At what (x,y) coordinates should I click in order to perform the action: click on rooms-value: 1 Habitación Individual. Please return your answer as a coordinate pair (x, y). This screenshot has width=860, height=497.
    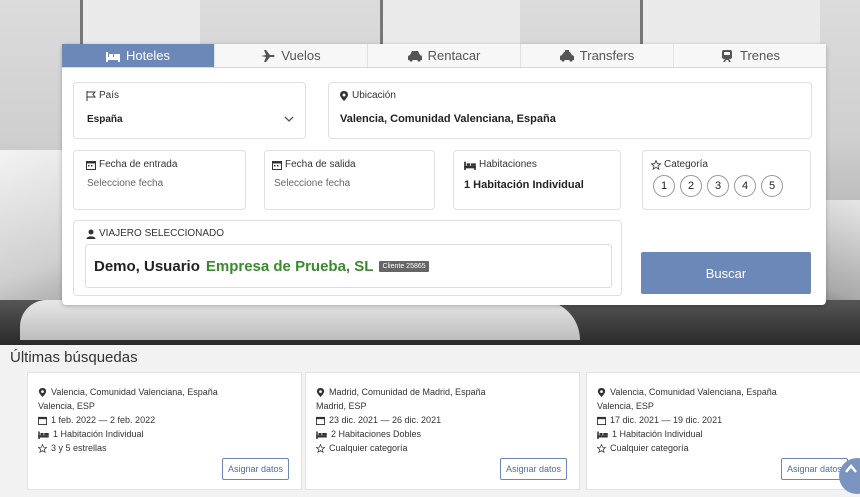
    Looking at the image, I should click on (524, 185).